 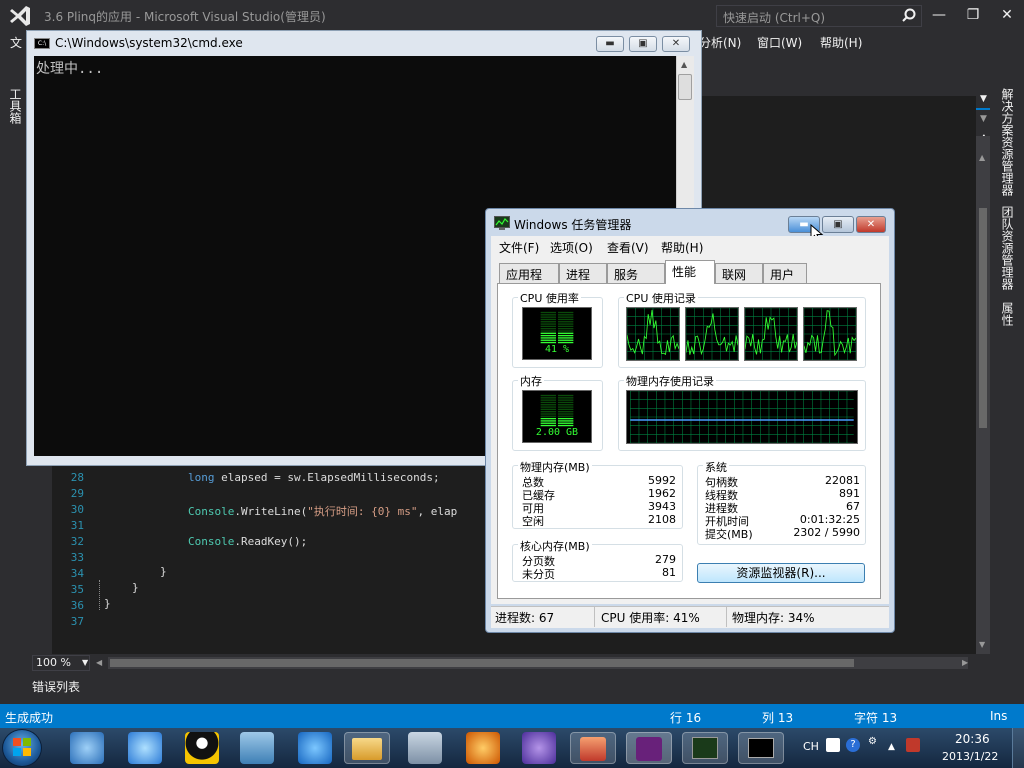 I want to click on tab-services: 服务, so click(x=636, y=273).